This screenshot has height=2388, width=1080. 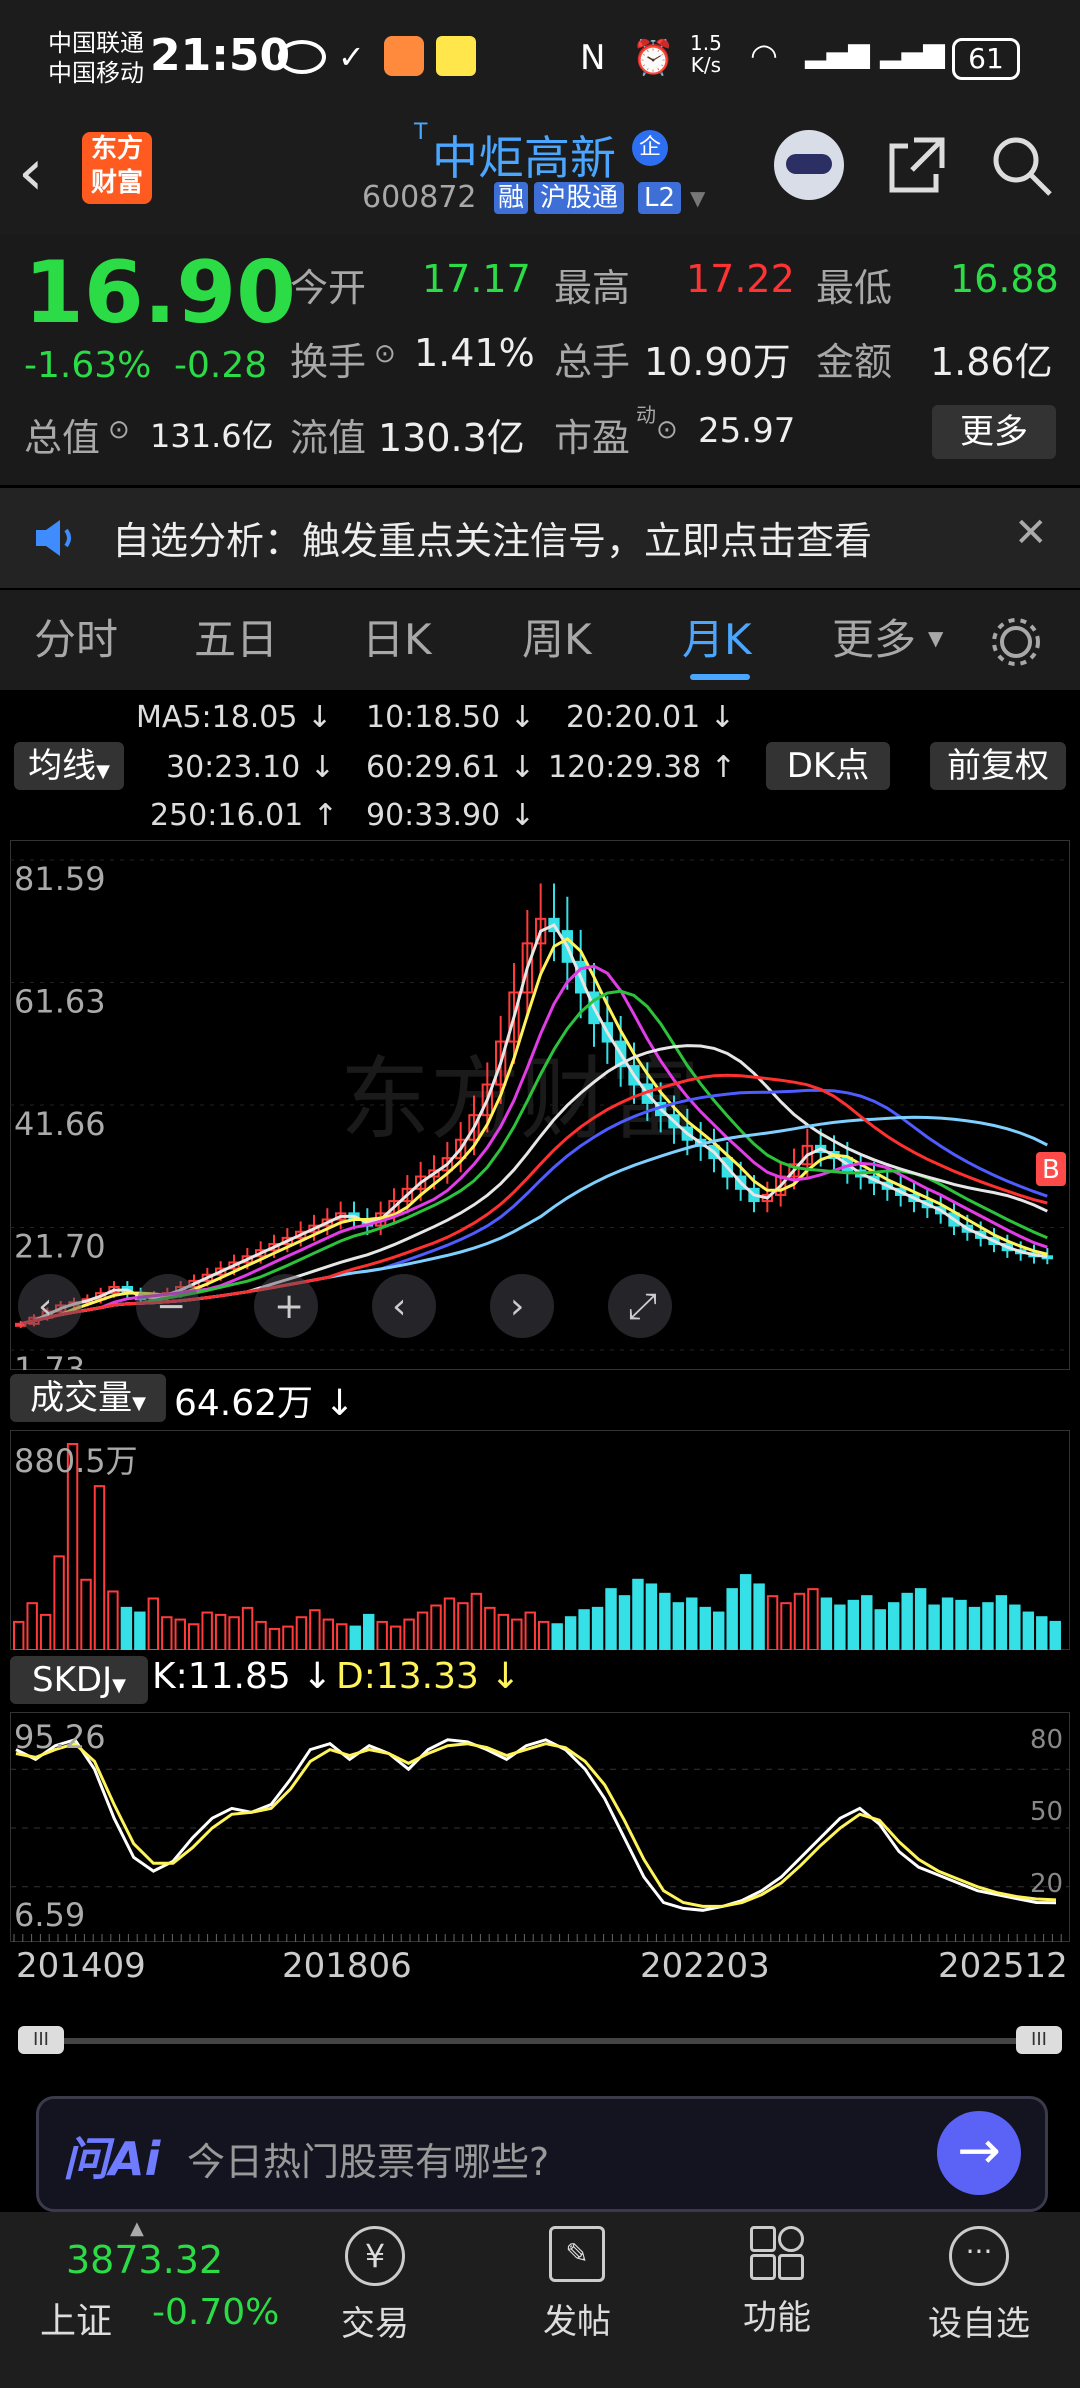 What do you see at coordinates (828, 766) in the screenshot?
I see `dk-point-button: DK点` at bounding box center [828, 766].